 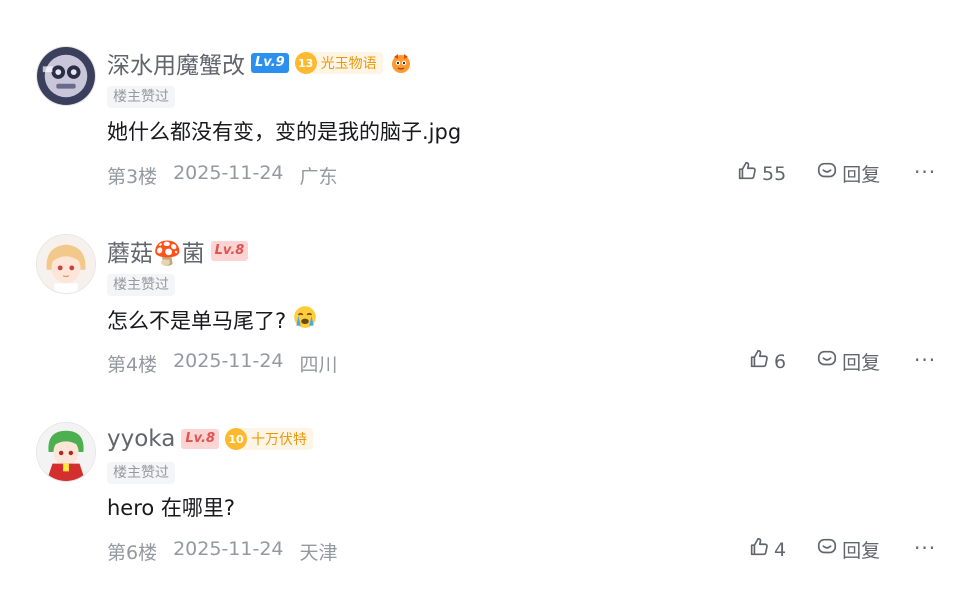 What do you see at coordinates (132, 553) in the screenshot?
I see `floor-number: 第6楼` at bounding box center [132, 553].